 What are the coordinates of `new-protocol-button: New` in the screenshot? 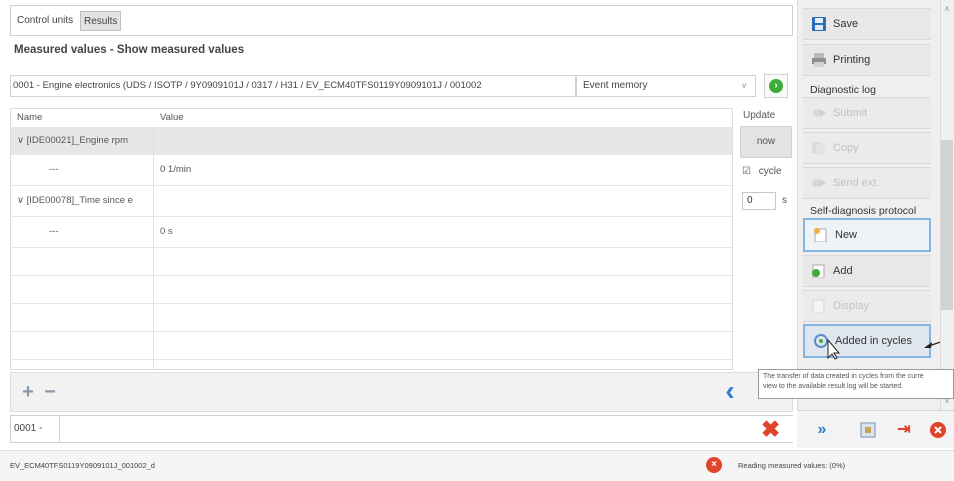 It's located at (867, 235).